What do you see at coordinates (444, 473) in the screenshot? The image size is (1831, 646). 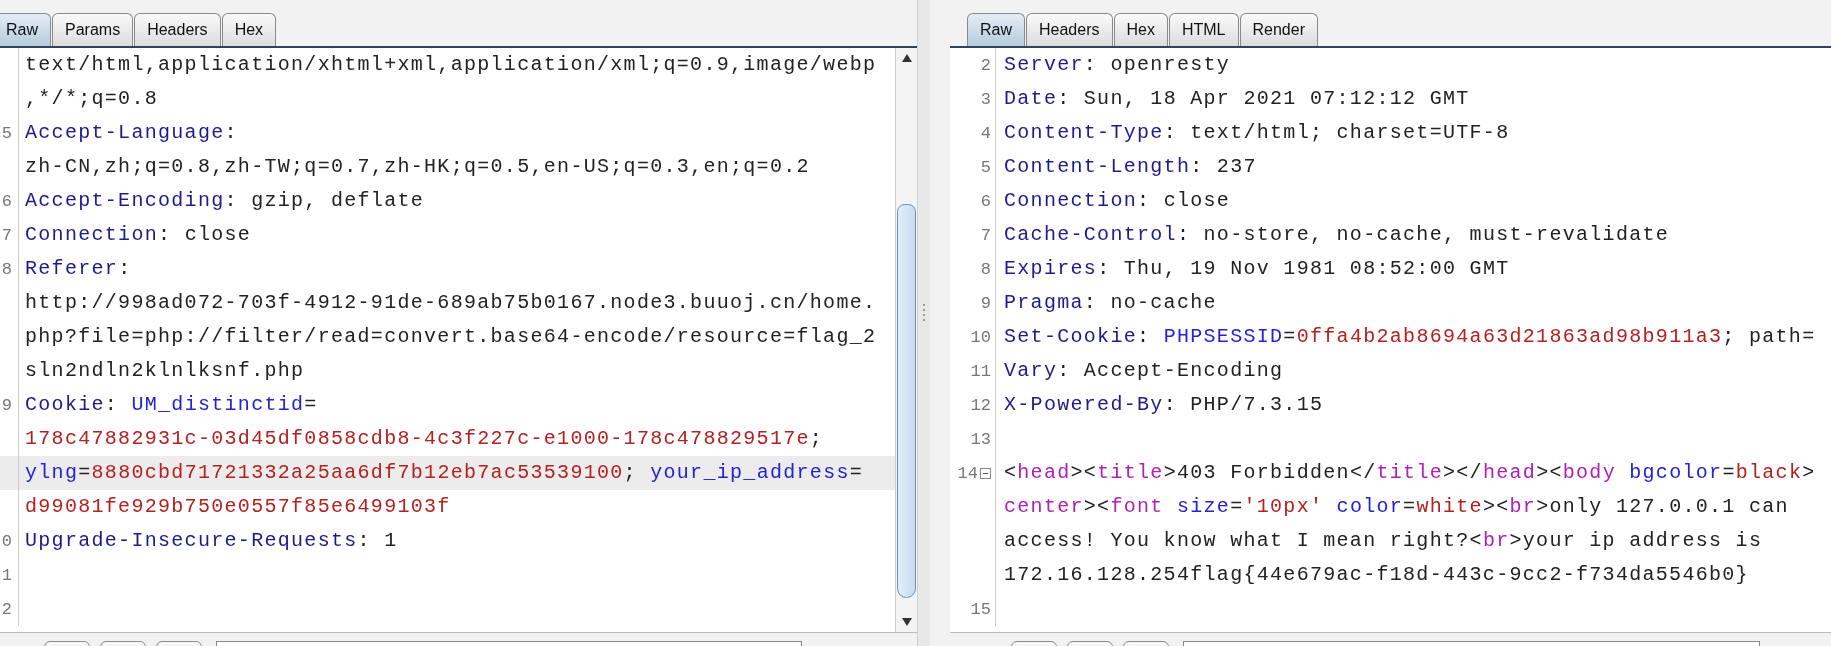 I see `code-line: ylng=8880cbd71721332a25aa6df7b12eb7ac53539100; your_ip_address=` at bounding box center [444, 473].